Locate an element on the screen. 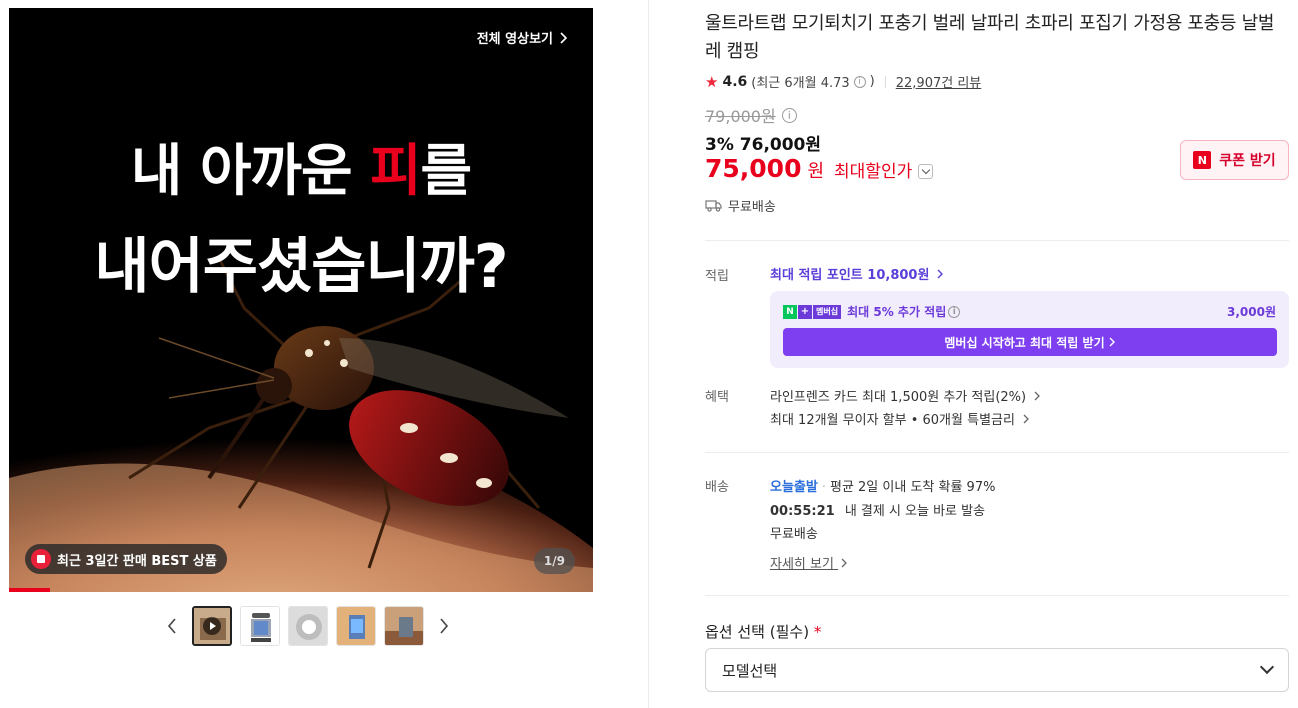 The height and width of the screenshot is (708, 1298). chevron-left-icon is located at coordinates (171, 626).